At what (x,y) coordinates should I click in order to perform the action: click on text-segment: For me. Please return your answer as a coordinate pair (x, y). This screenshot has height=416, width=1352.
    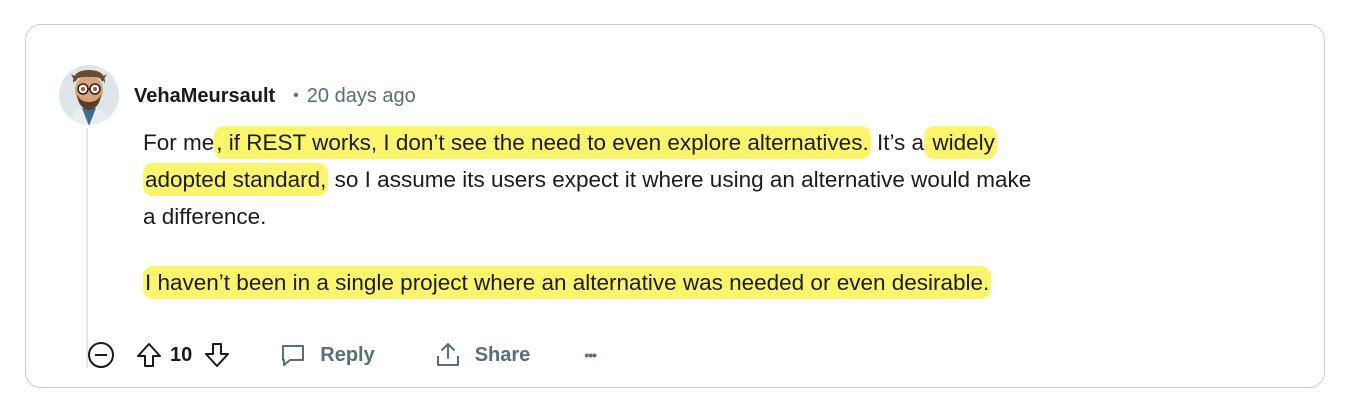
    Looking at the image, I should click on (179, 142).